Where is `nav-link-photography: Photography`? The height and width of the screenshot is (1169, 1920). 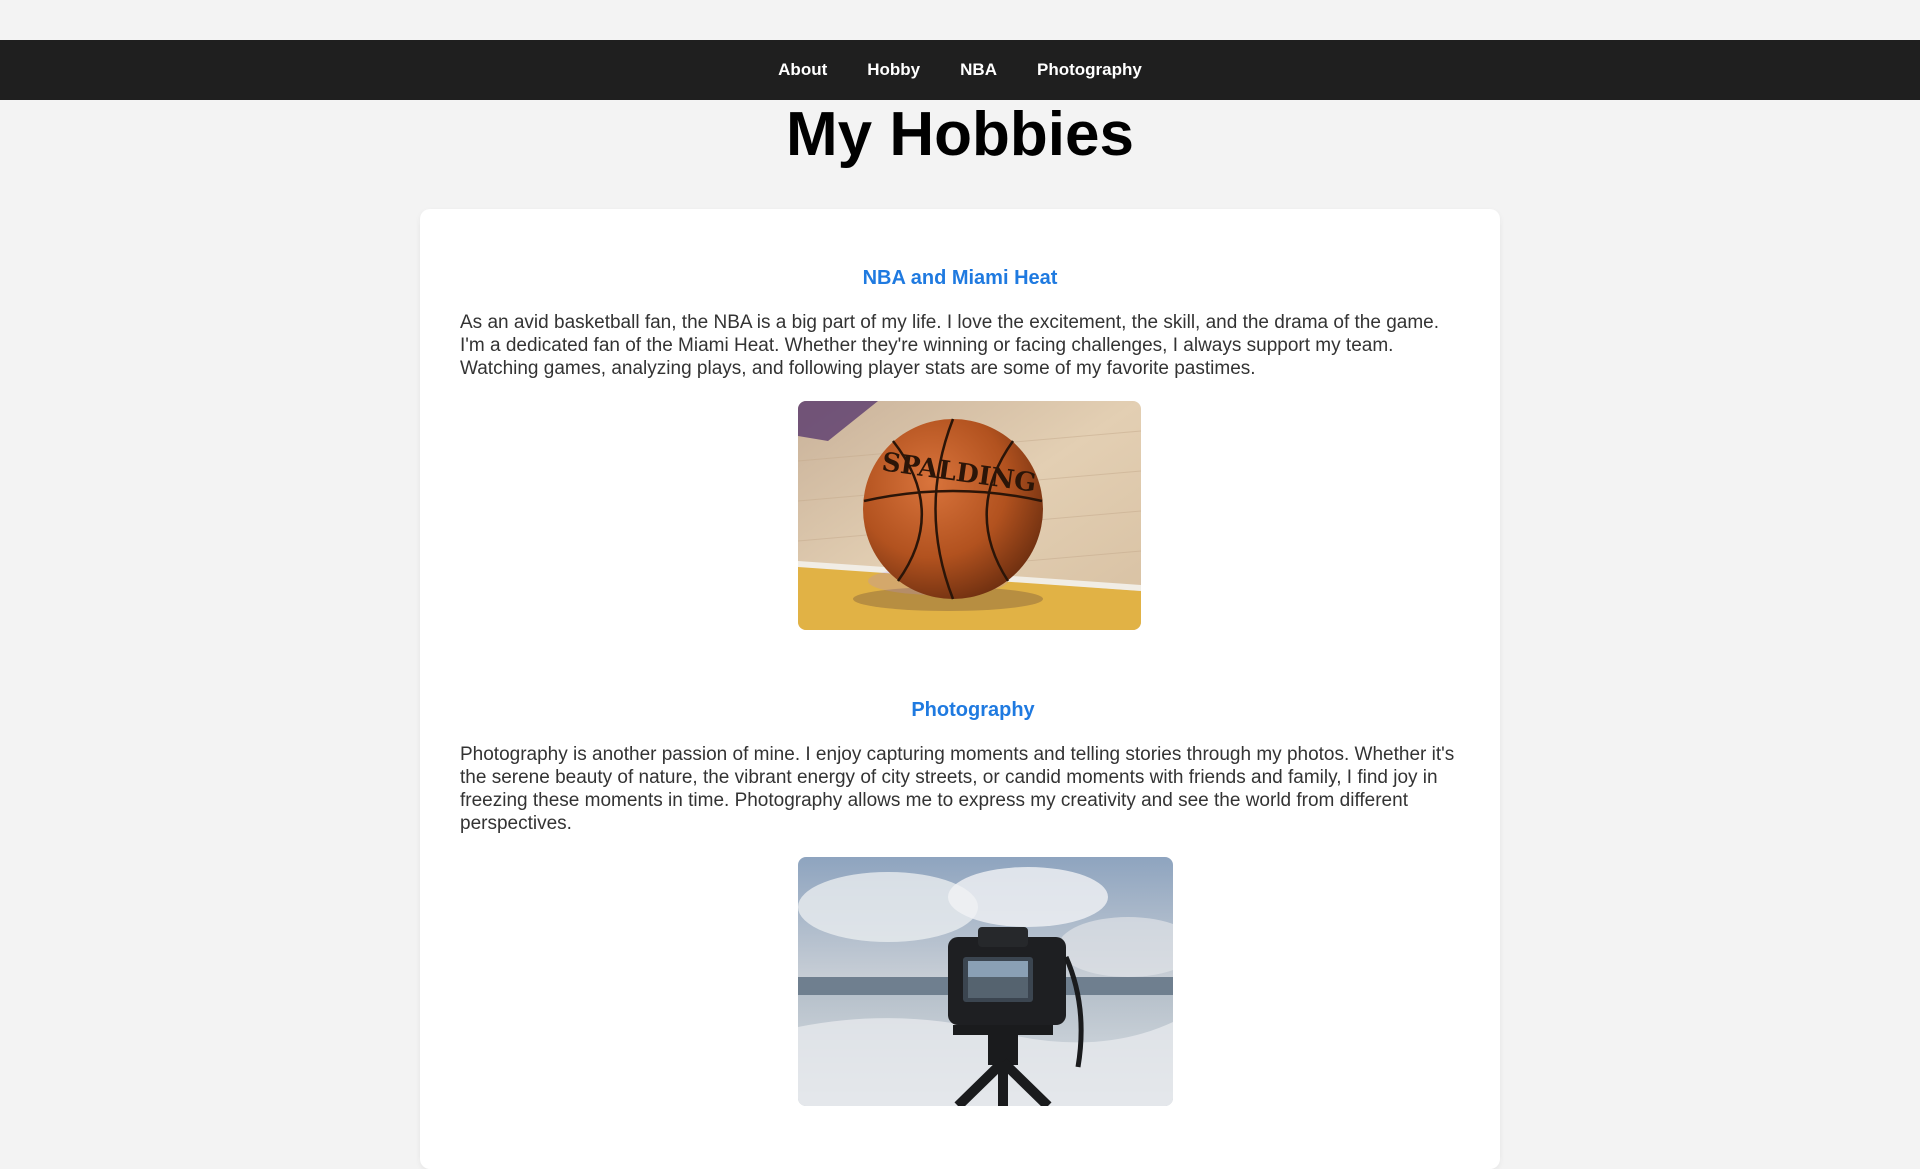 nav-link-photography: Photography is located at coordinates (1089, 70).